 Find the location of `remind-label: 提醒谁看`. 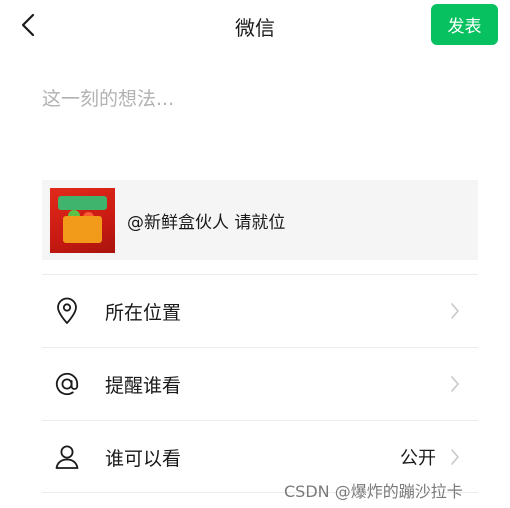

remind-label: 提醒谁看 is located at coordinates (143, 385).